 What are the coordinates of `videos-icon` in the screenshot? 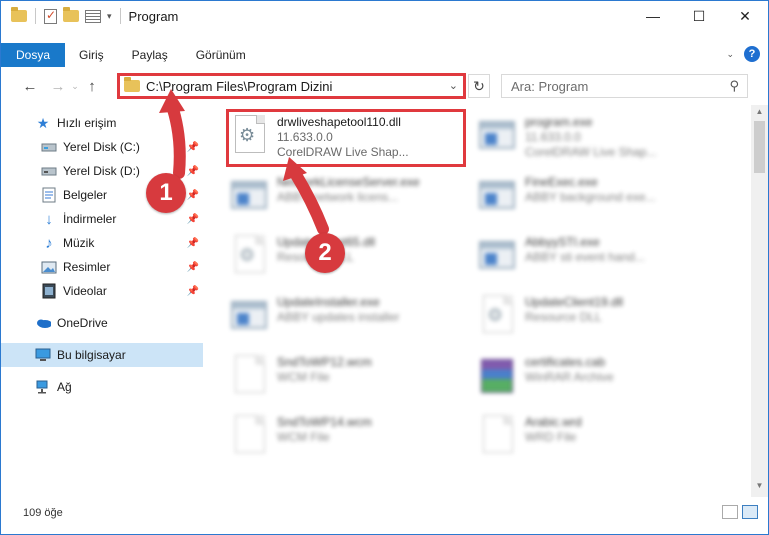 It's located at (49, 291).